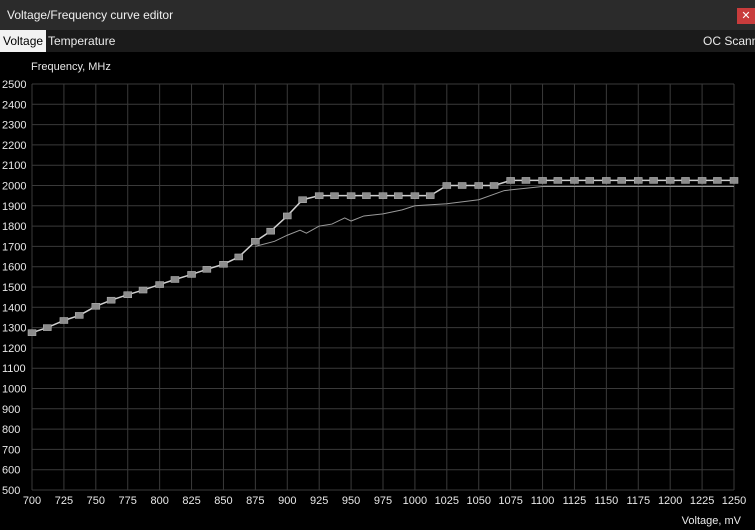 Image resolution: width=755 pixels, height=530 pixels. What do you see at coordinates (415, 501) in the screenshot?
I see `x-tick-label: 1000` at bounding box center [415, 501].